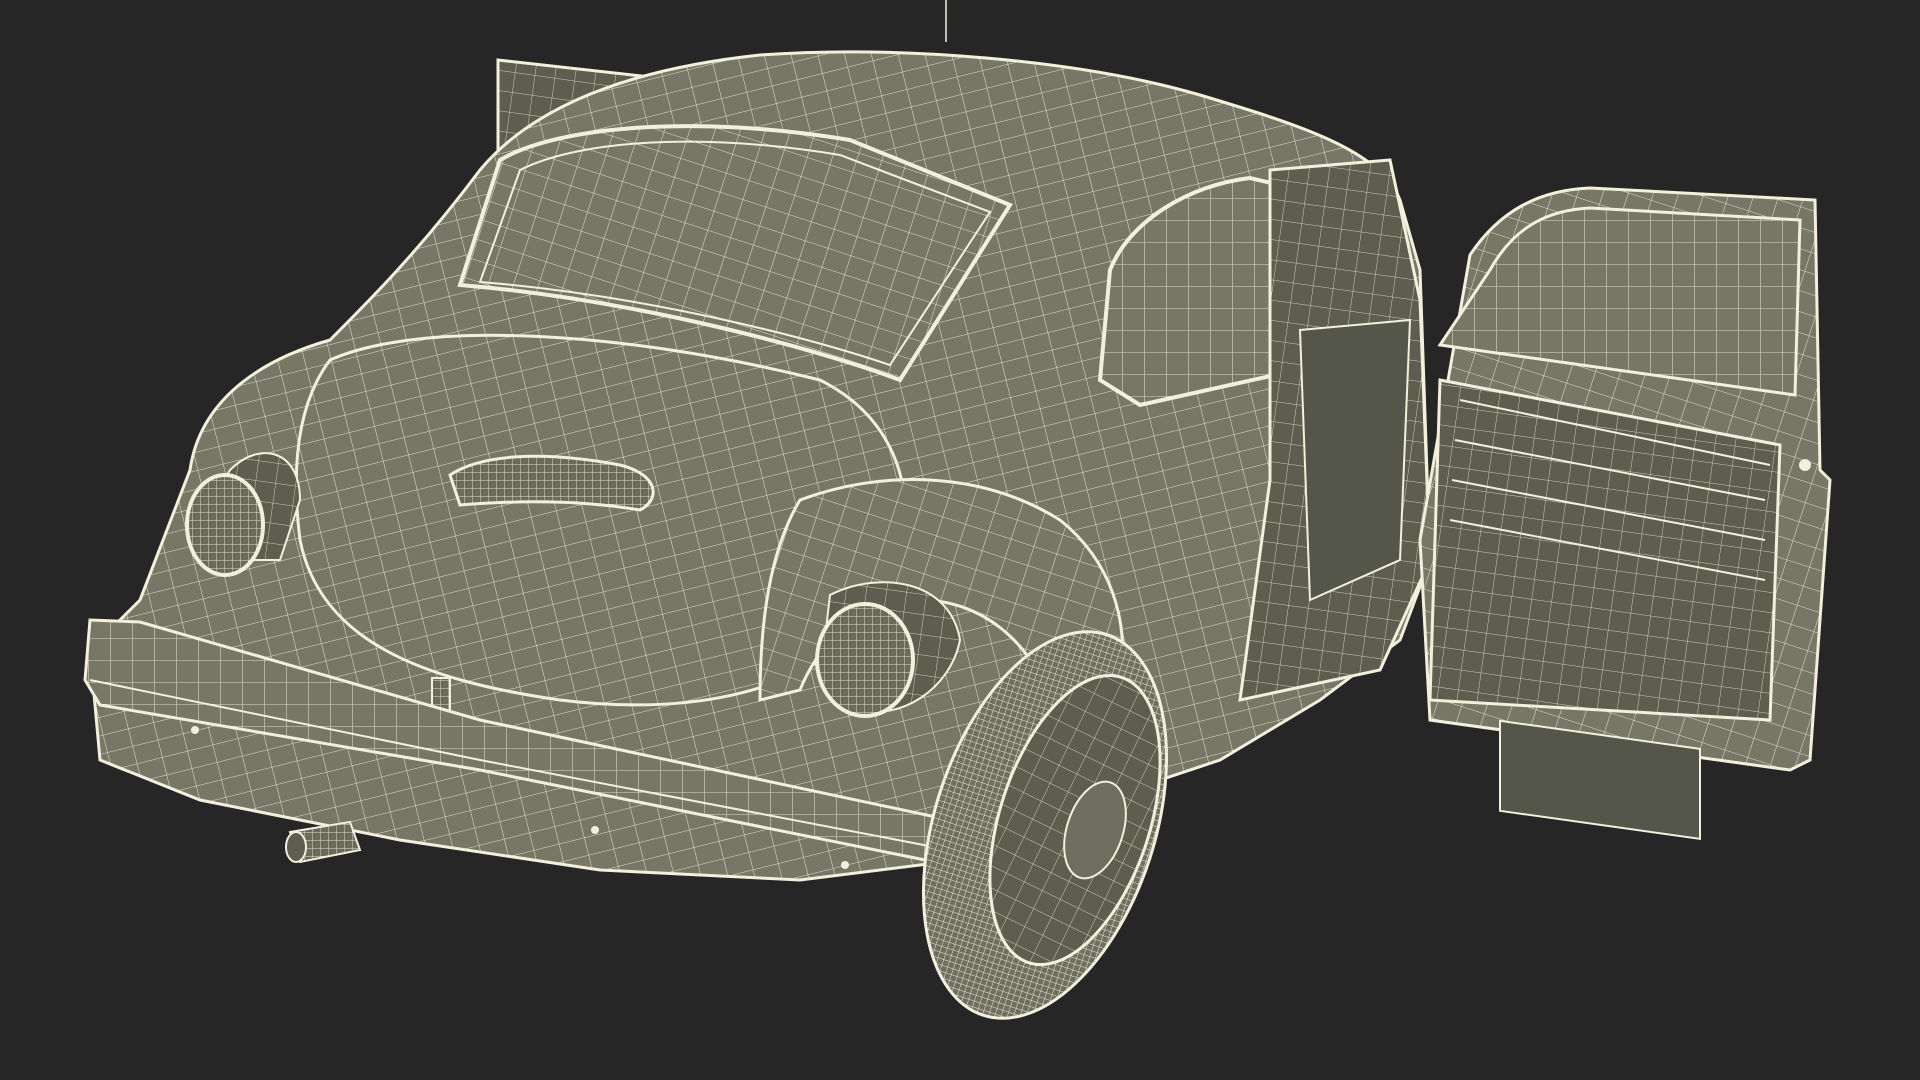  Describe the element at coordinates (1805, 465) in the screenshot. I see `door-hinge` at that location.